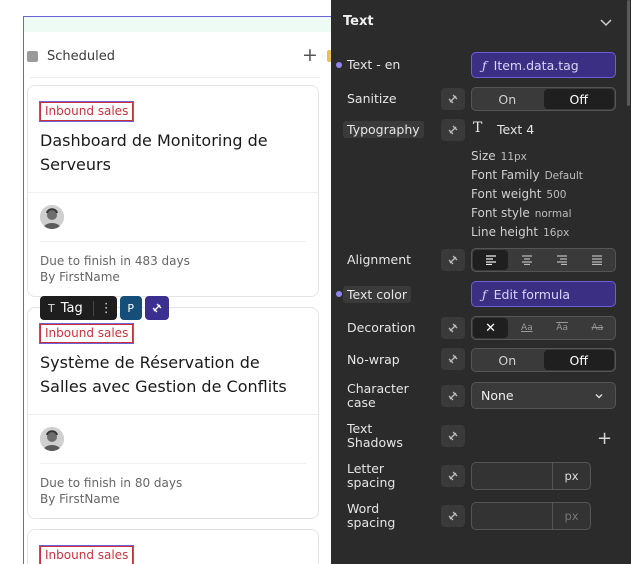 Image resolution: width=631 pixels, height=564 pixels. What do you see at coordinates (366, 468) in the screenshot?
I see `letter-spacing-label-line1: Letter` at bounding box center [366, 468].